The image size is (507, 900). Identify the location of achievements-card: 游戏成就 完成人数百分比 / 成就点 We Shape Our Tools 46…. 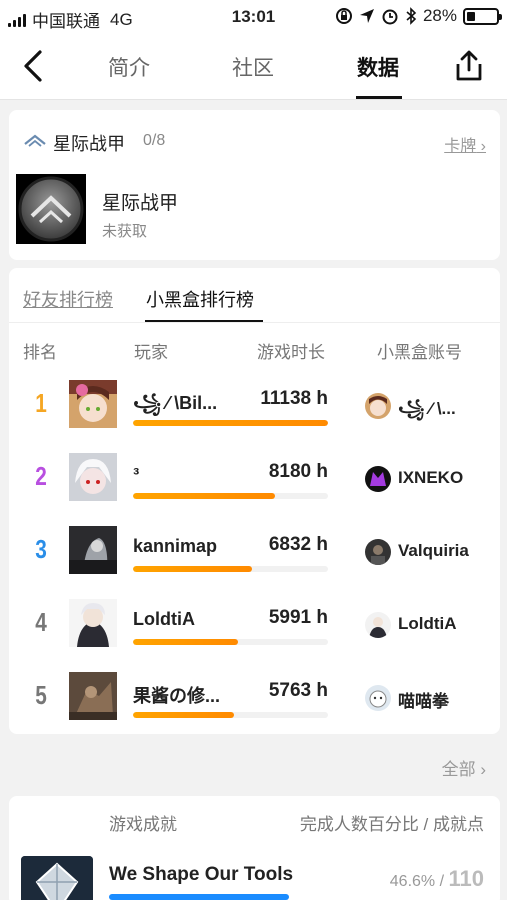
(254, 848).